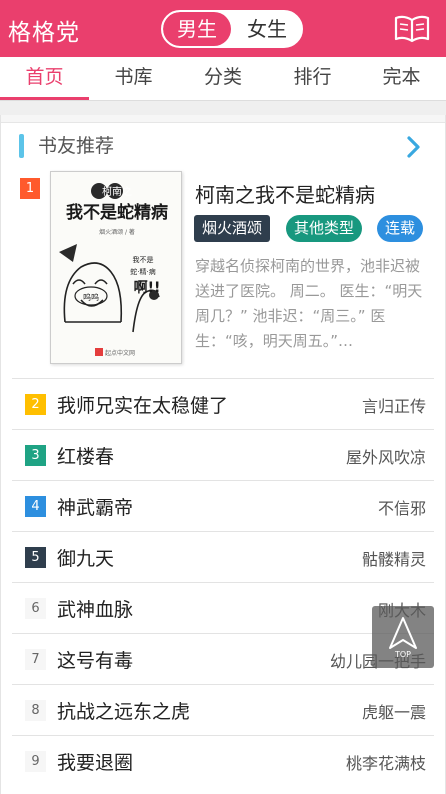  Describe the element at coordinates (223, 454) in the screenshot. I see `list-item: 3 红楼春 屋外风吹凉` at that location.